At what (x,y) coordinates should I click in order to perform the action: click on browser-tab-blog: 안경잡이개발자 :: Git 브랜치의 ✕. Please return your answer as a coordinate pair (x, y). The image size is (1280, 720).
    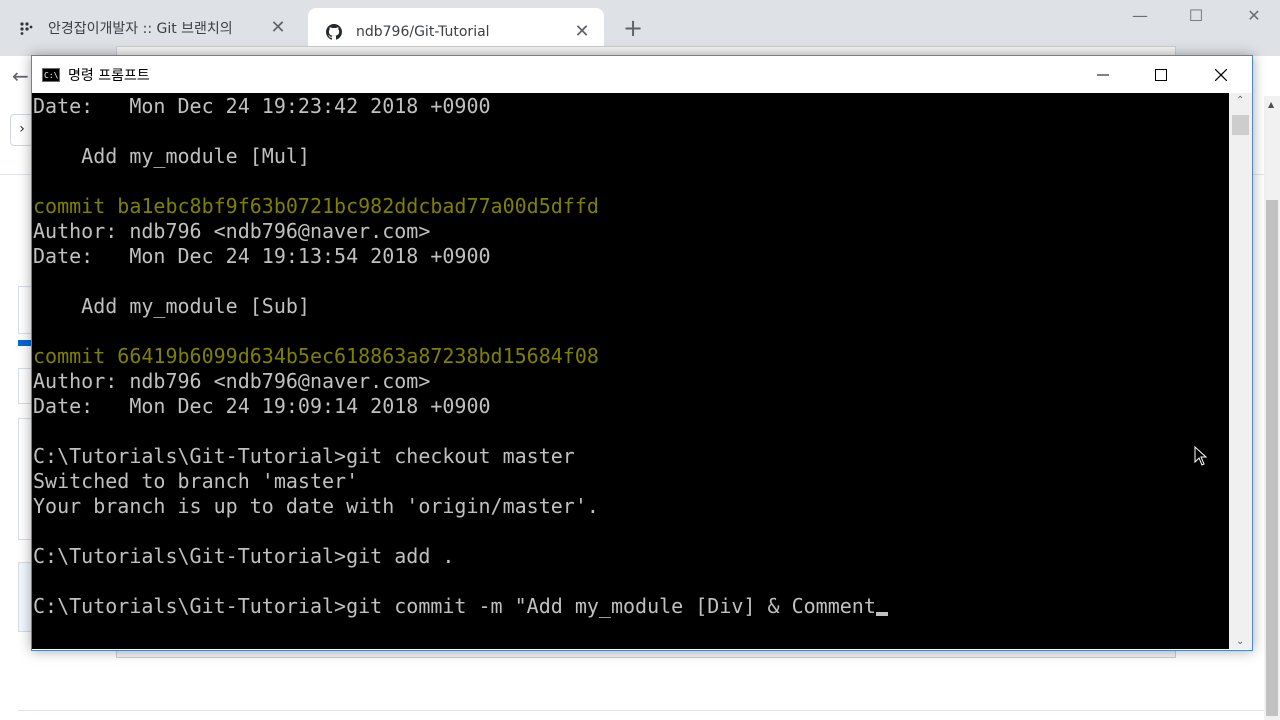
    Looking at the image, I should click on (150, 28).